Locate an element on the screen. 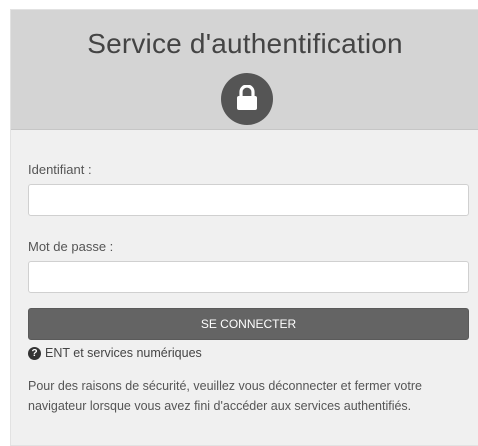 Image resolution: width=478 pixels, height=446 pixels. help-link-label: ENT et services numériques is located at coordinates (123, 353).